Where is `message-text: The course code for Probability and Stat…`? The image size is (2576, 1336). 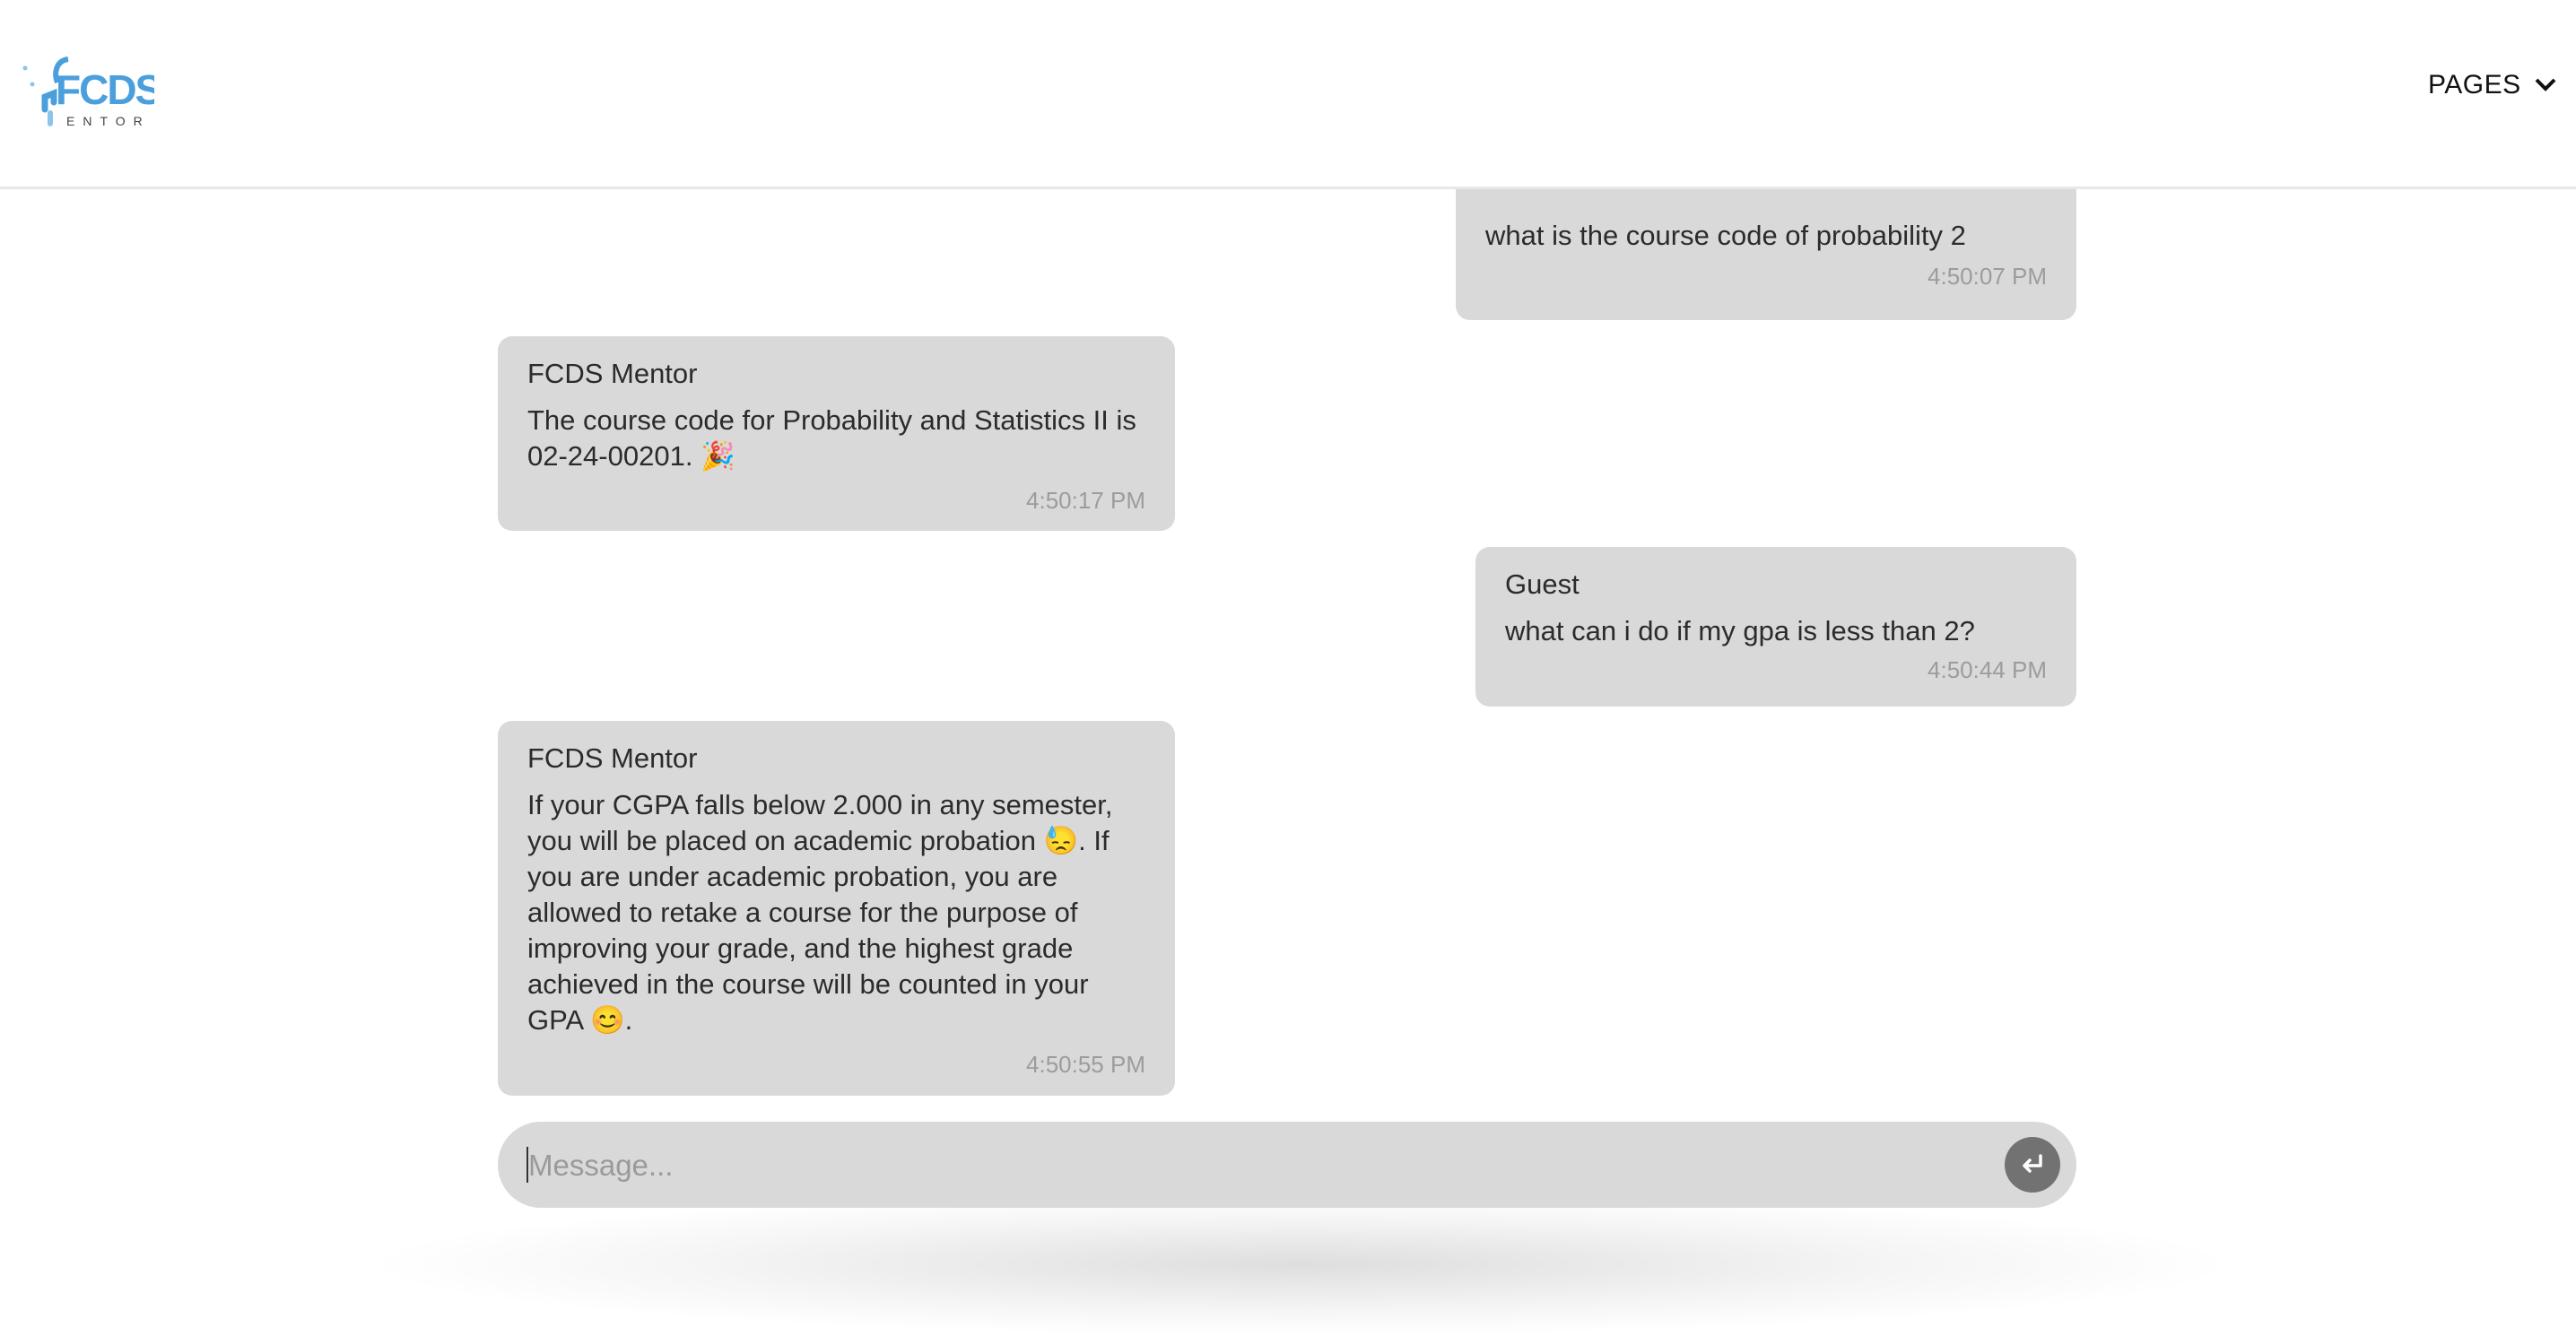 message-text: The course code for Probability and Stat… is located at coordinates (831, 438).